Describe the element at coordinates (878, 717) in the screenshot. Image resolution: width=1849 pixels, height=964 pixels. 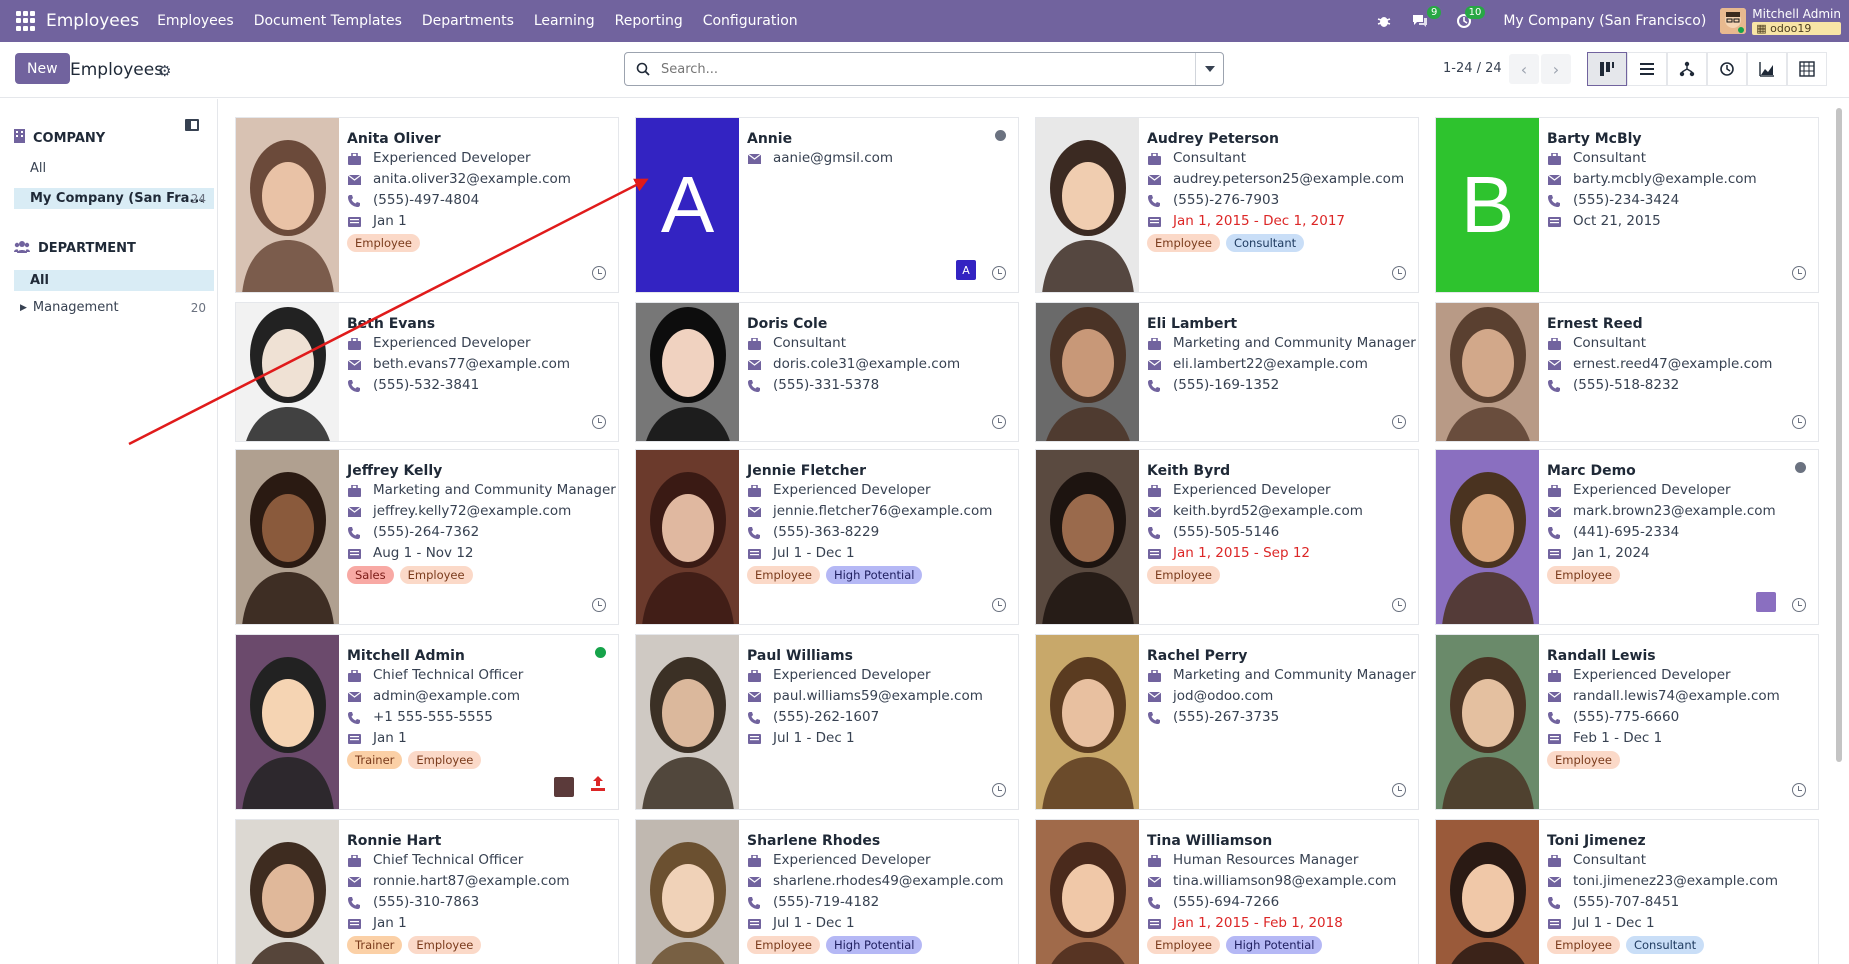
I see `employee-phone: (555)-262-1607` at that location.